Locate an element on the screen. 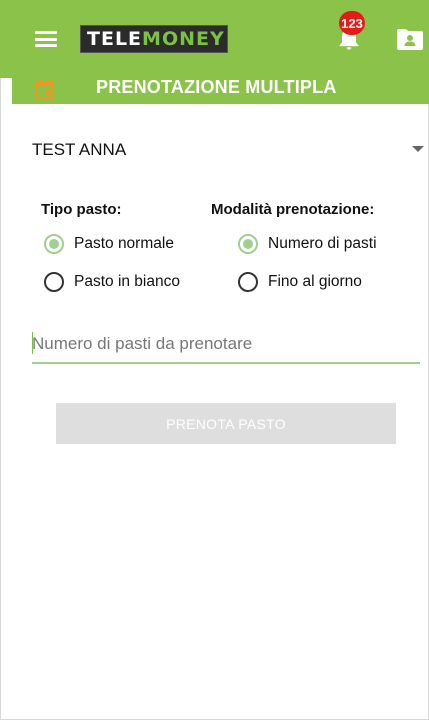 Image resolution: width=429 pixels, height=720 pixels. app-bar: TELEMONEY 123 is located at coordinates (214, 39).